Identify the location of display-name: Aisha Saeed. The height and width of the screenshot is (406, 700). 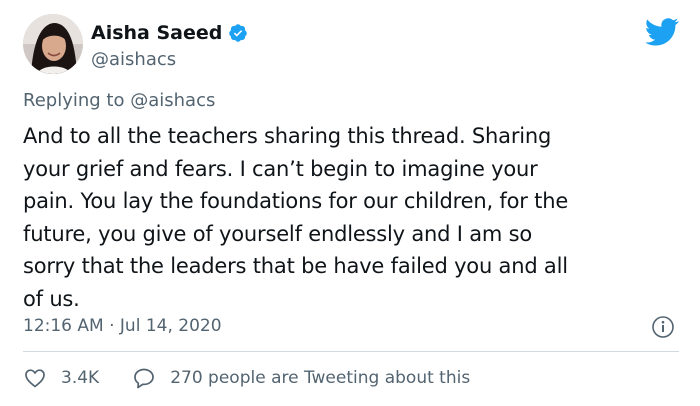
(156, 33).